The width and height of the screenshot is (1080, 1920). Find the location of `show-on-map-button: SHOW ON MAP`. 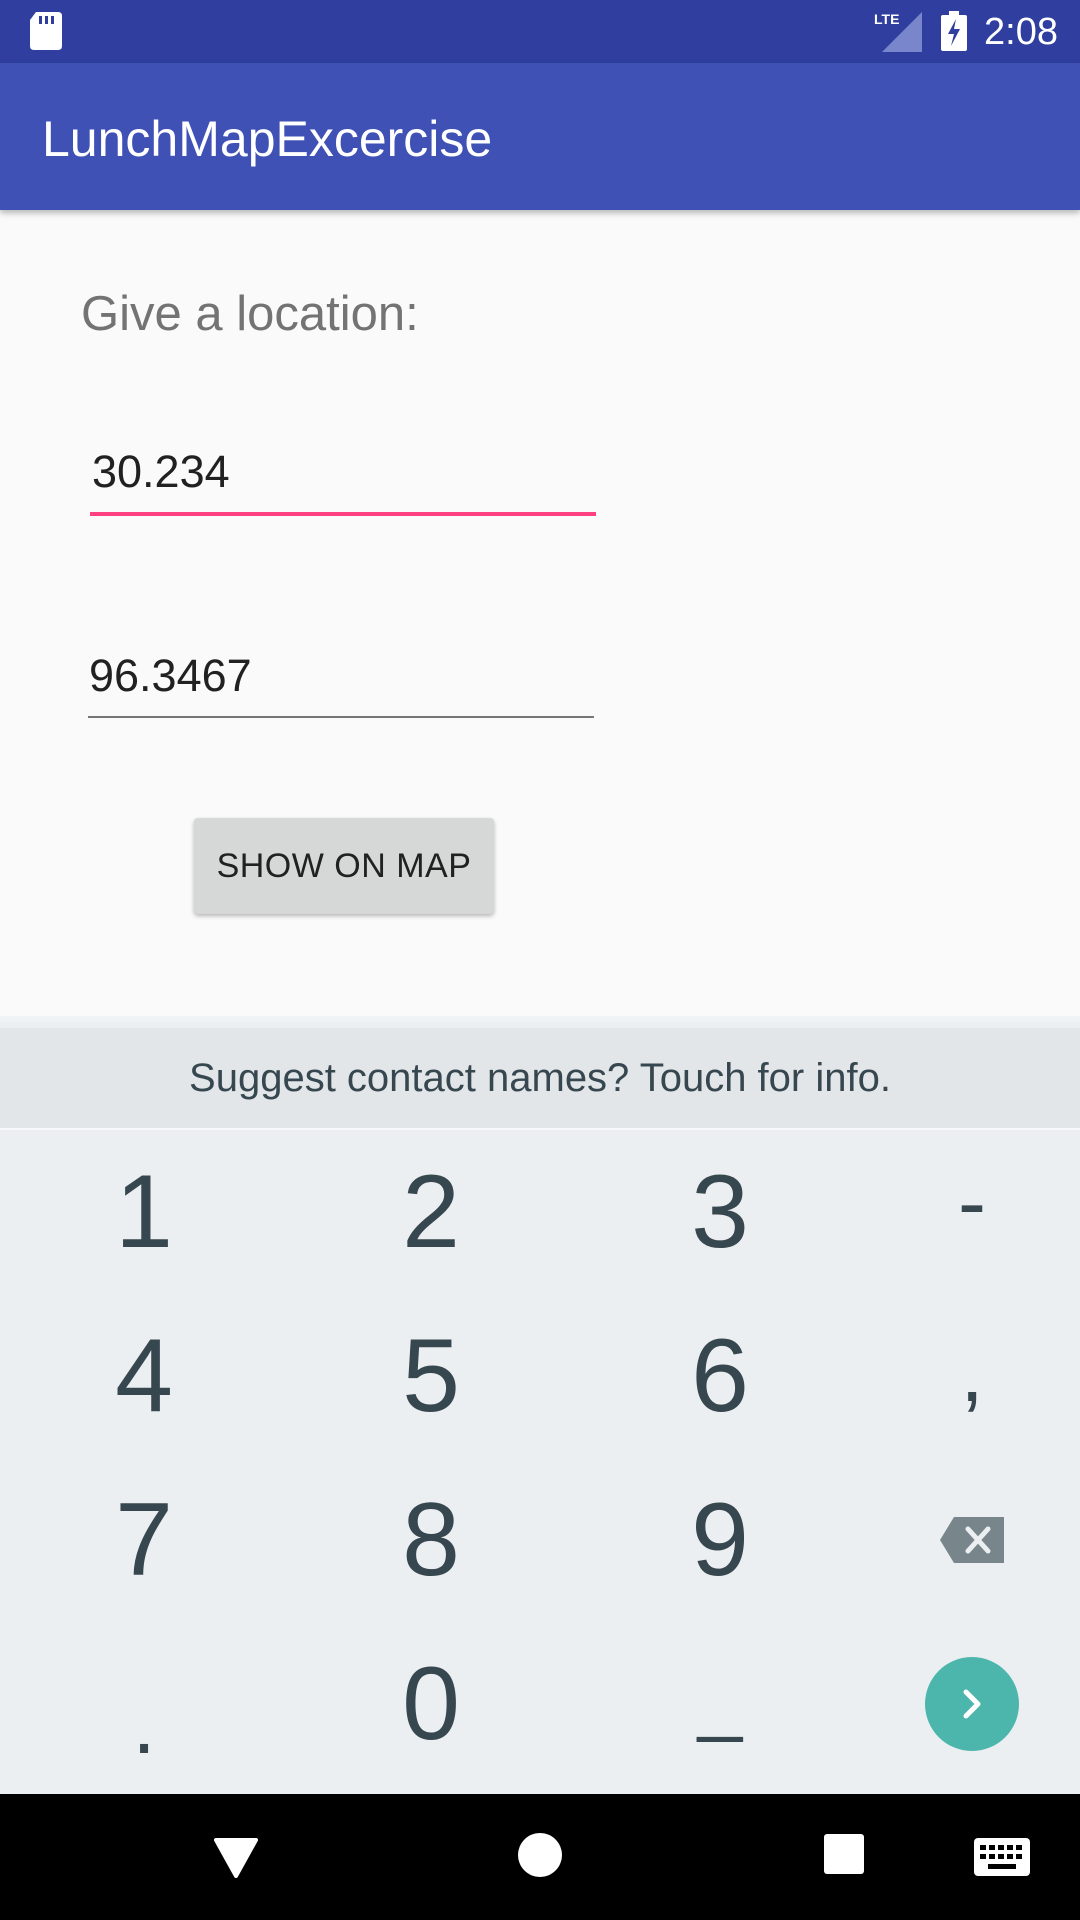

show-on-map-button: SHOW ON MAP is located at coordinates (344, 866).